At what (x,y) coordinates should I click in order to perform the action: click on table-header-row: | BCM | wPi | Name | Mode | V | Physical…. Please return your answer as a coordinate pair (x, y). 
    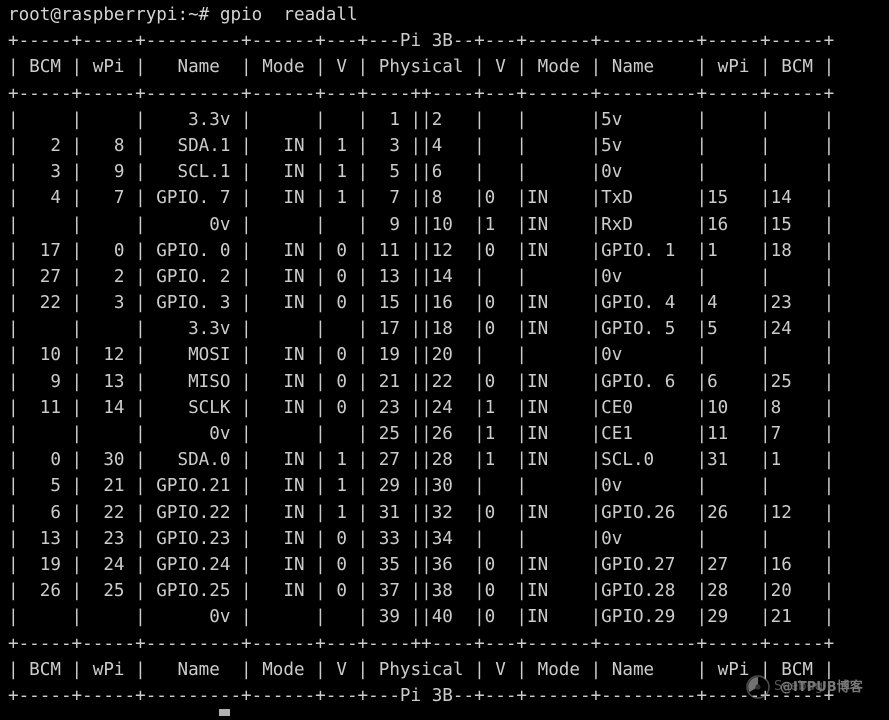
    Looking at the image, I should click on (421, 67).